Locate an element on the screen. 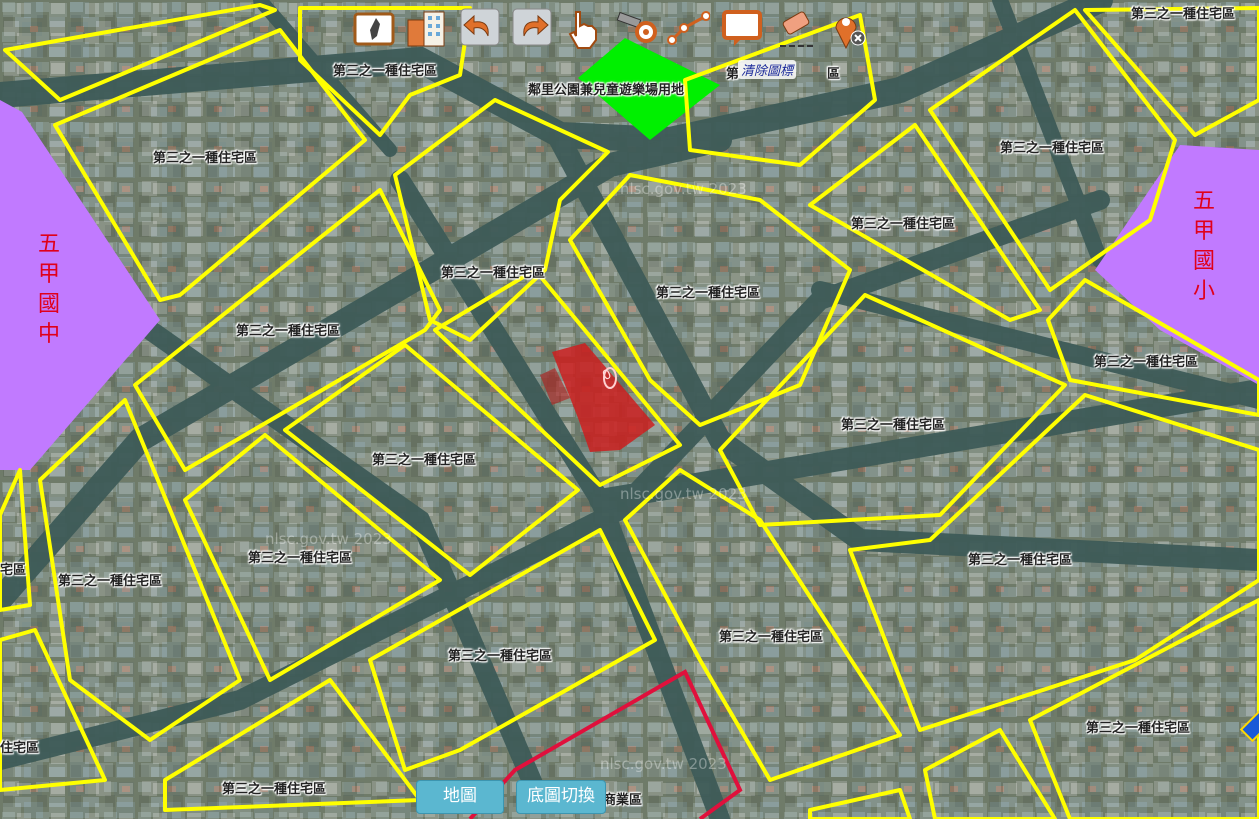 This screenshot has width=1259, height=819. commercial-label: 商業區 is located at coordinates (623, 800).